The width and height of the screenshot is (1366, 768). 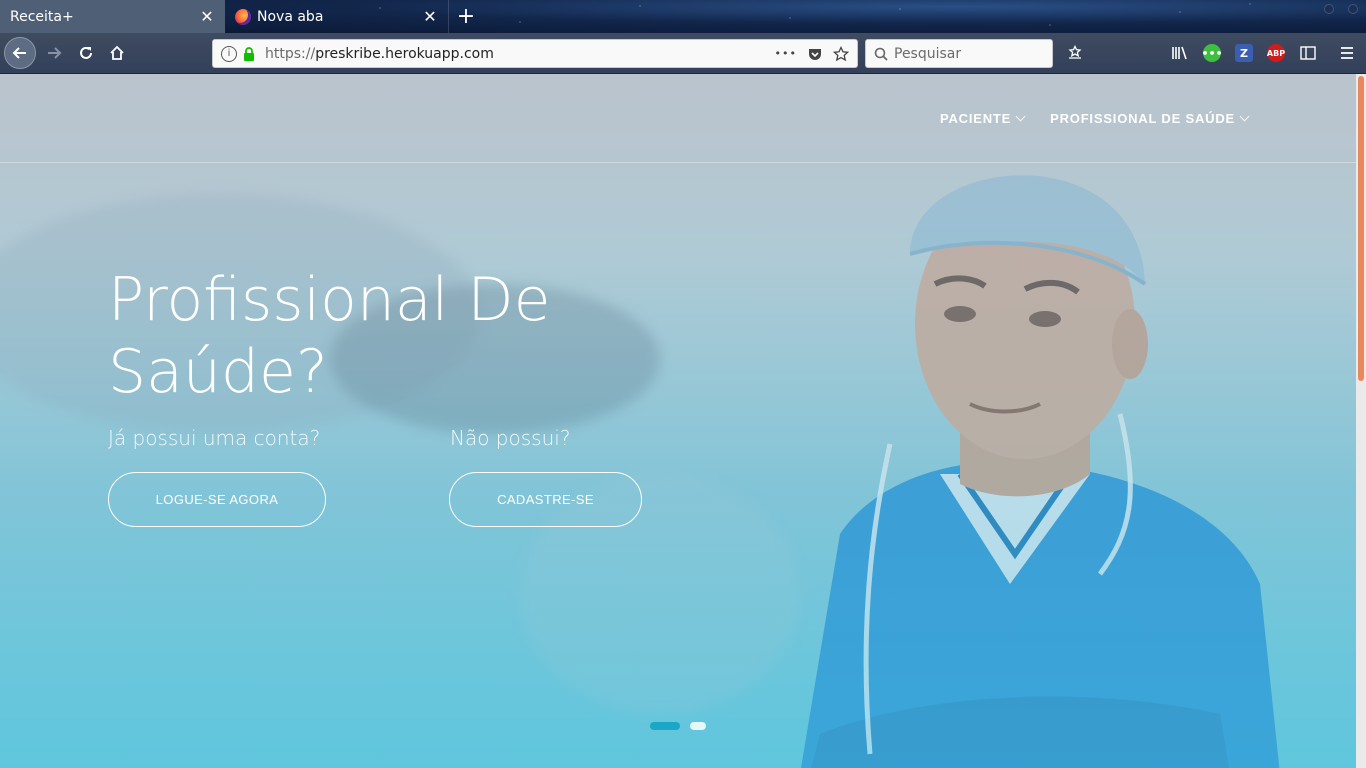 I want to click on hamburger-menu-icon, so click(x=1347, y=53).